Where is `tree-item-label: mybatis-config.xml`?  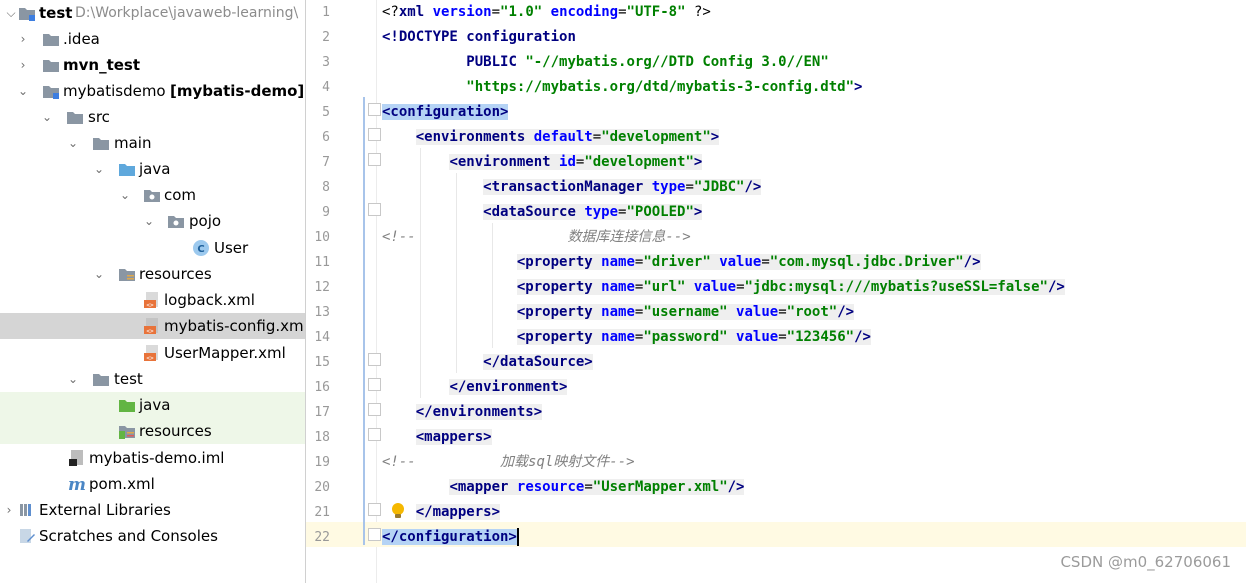
tree-item-label: mybatis-config.xml is located at coordinates (234, 326).